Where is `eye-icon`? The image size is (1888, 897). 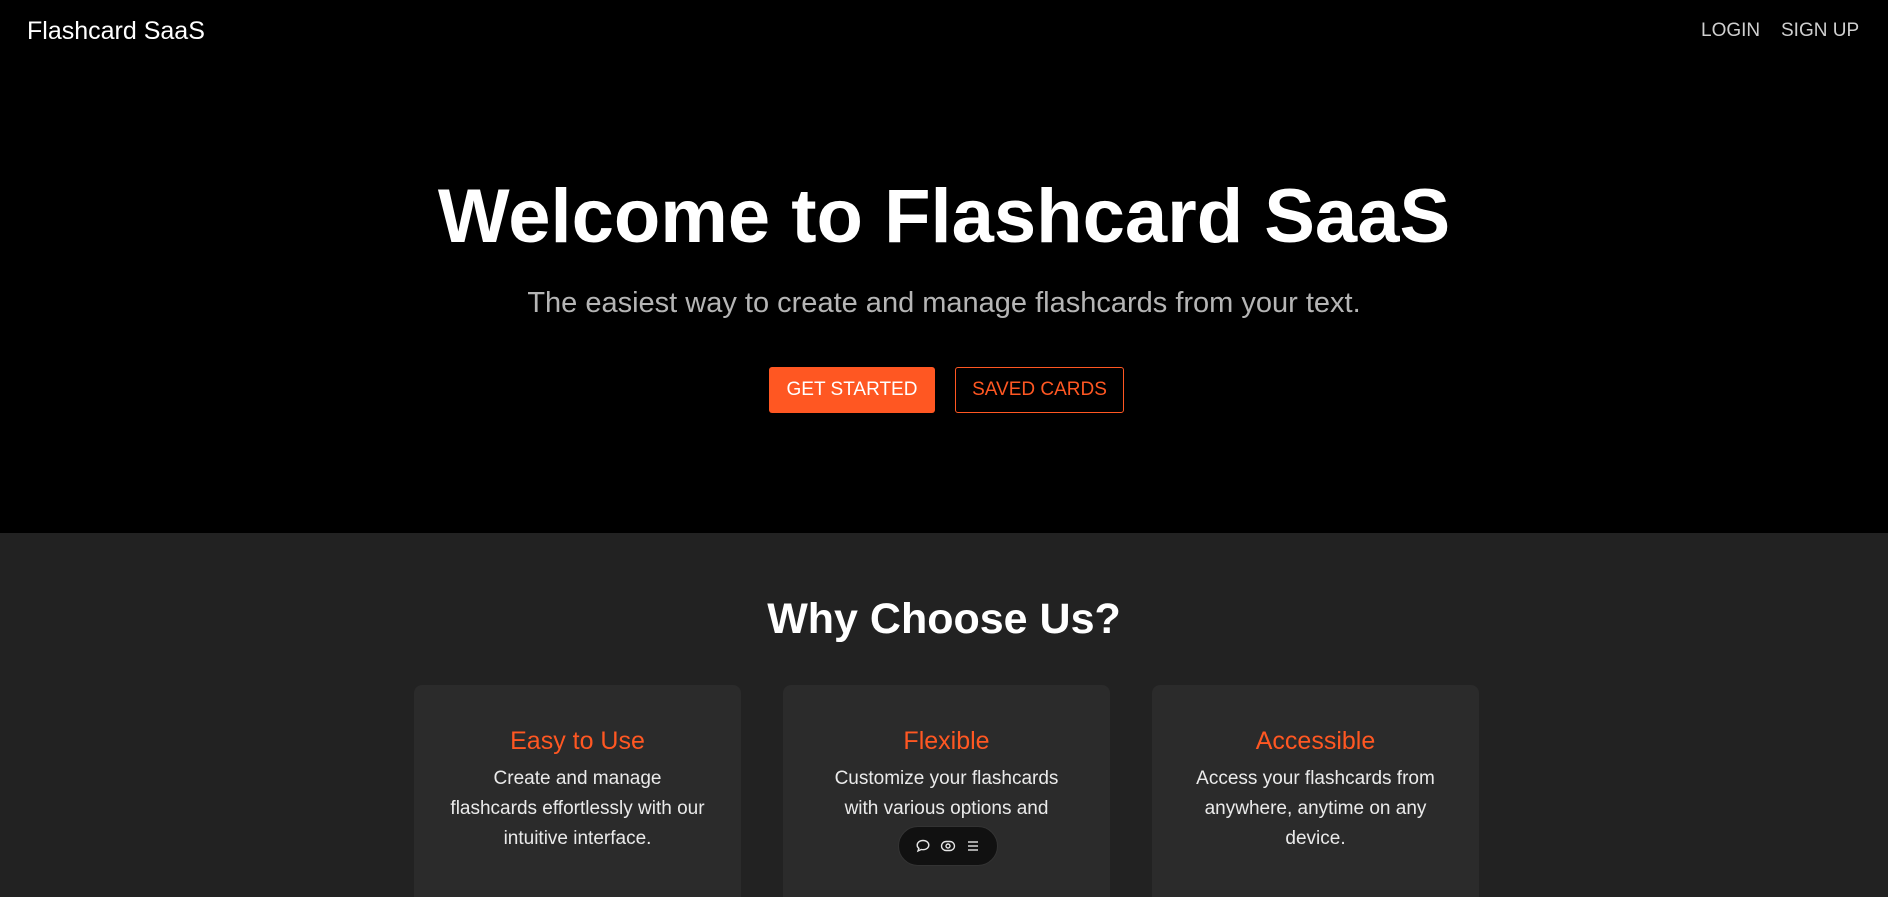 eye-icon is located at coordinates (948, 846).